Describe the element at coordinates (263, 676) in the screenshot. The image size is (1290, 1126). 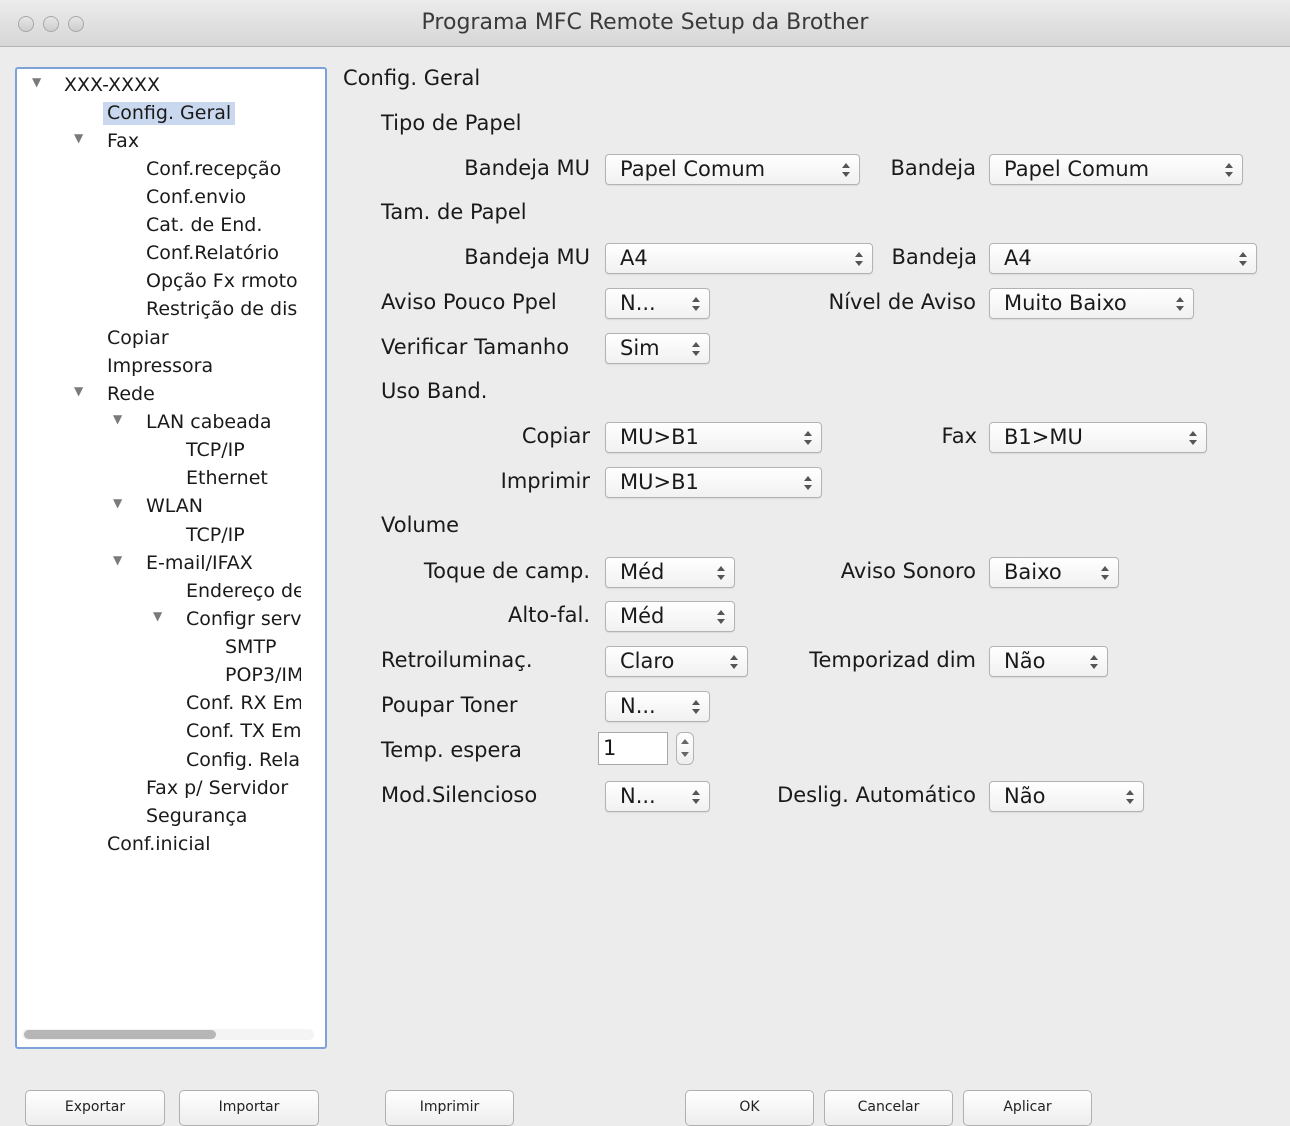
I see `tree-item-pop3: POP3/IM` at that location.